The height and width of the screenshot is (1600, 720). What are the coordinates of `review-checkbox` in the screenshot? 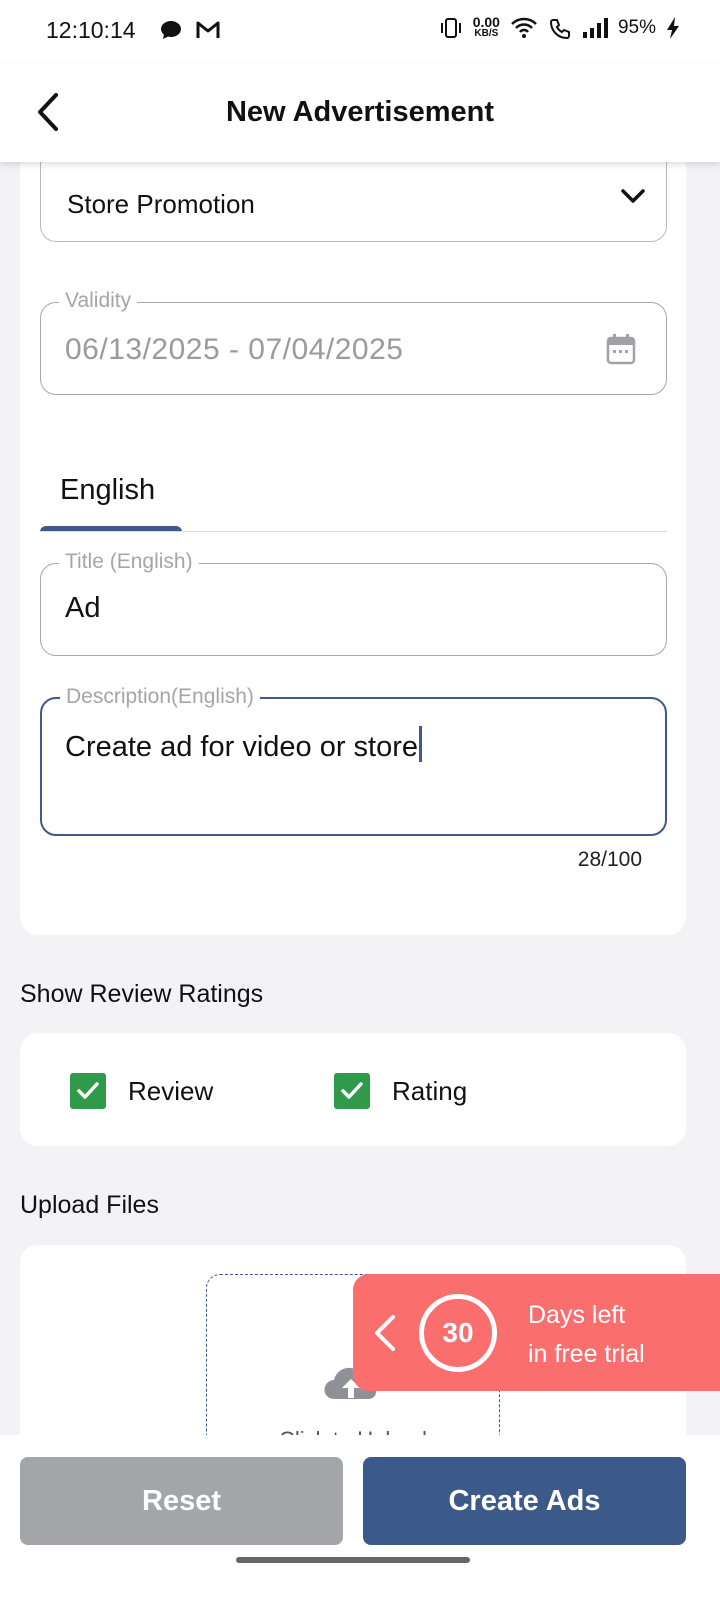 It's located at (88, 1091).